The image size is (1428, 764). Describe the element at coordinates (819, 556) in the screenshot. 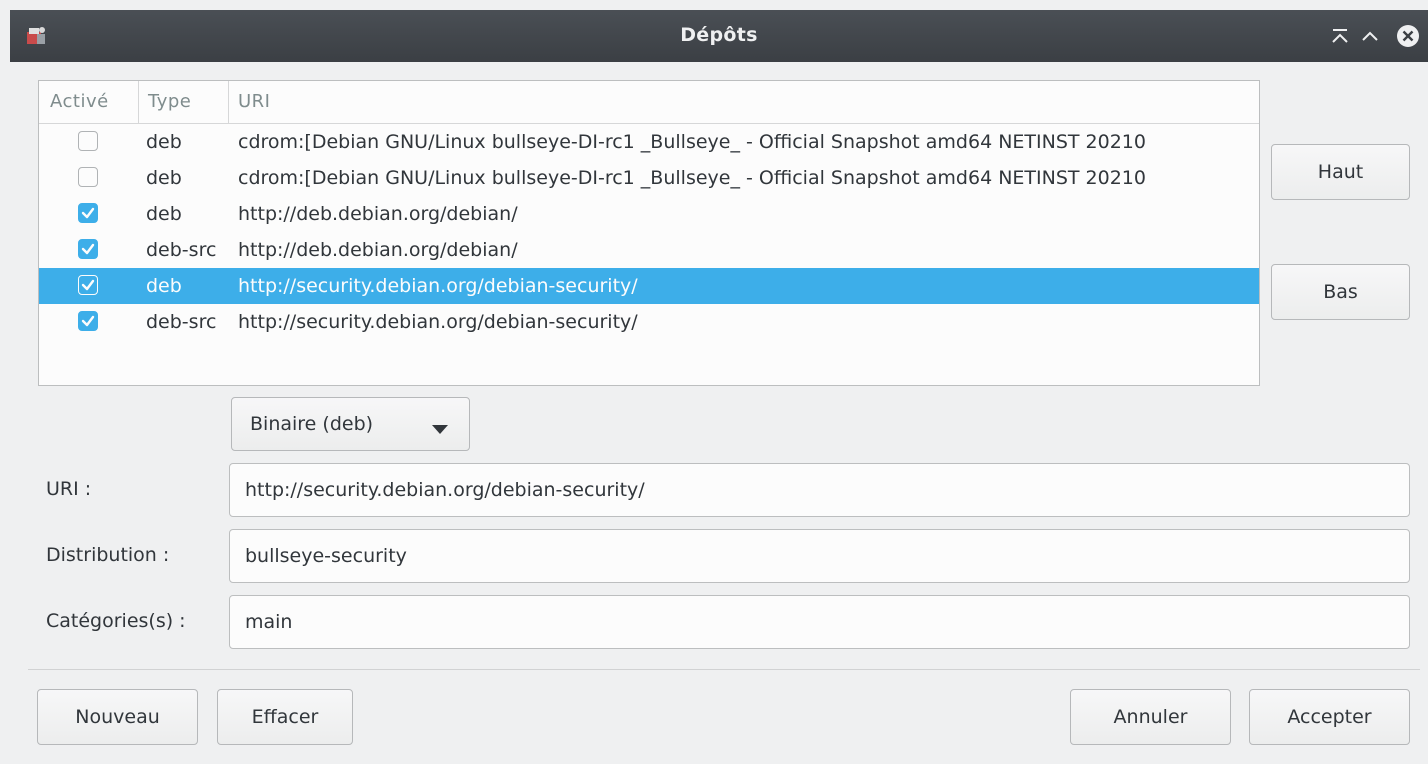

I see `distribution-field: bullseye-security` at that location.